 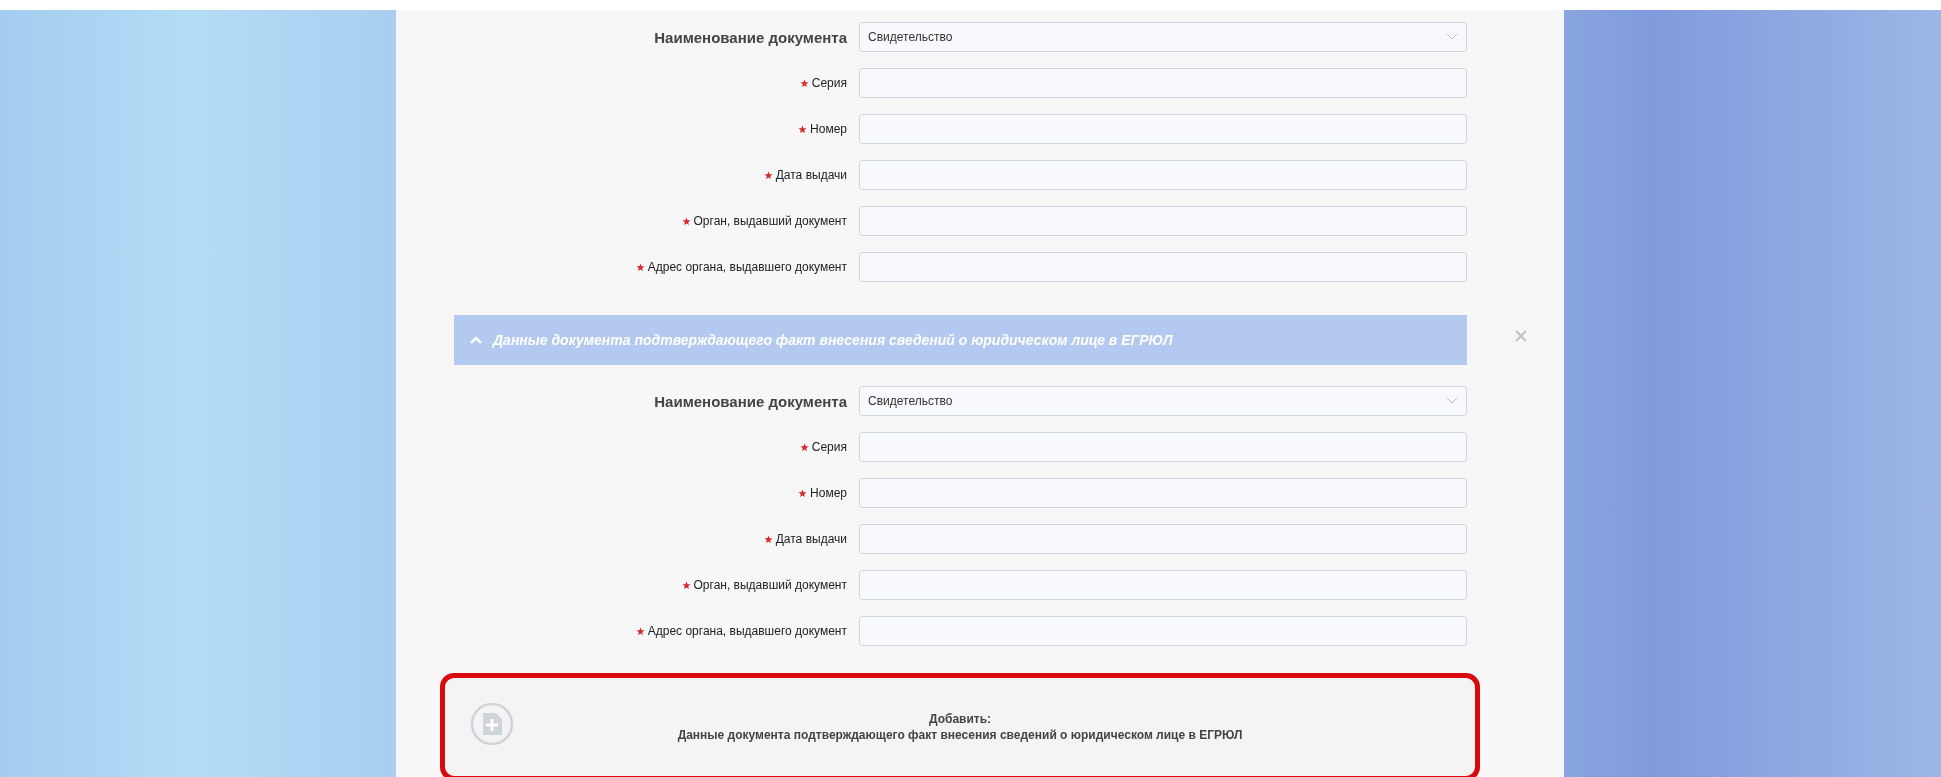 I want to click on section-title: Данные документа подтверждающего факт внесения сведений о юридическом лице в ЕГРЮЛ, so click(x=833, y=340).